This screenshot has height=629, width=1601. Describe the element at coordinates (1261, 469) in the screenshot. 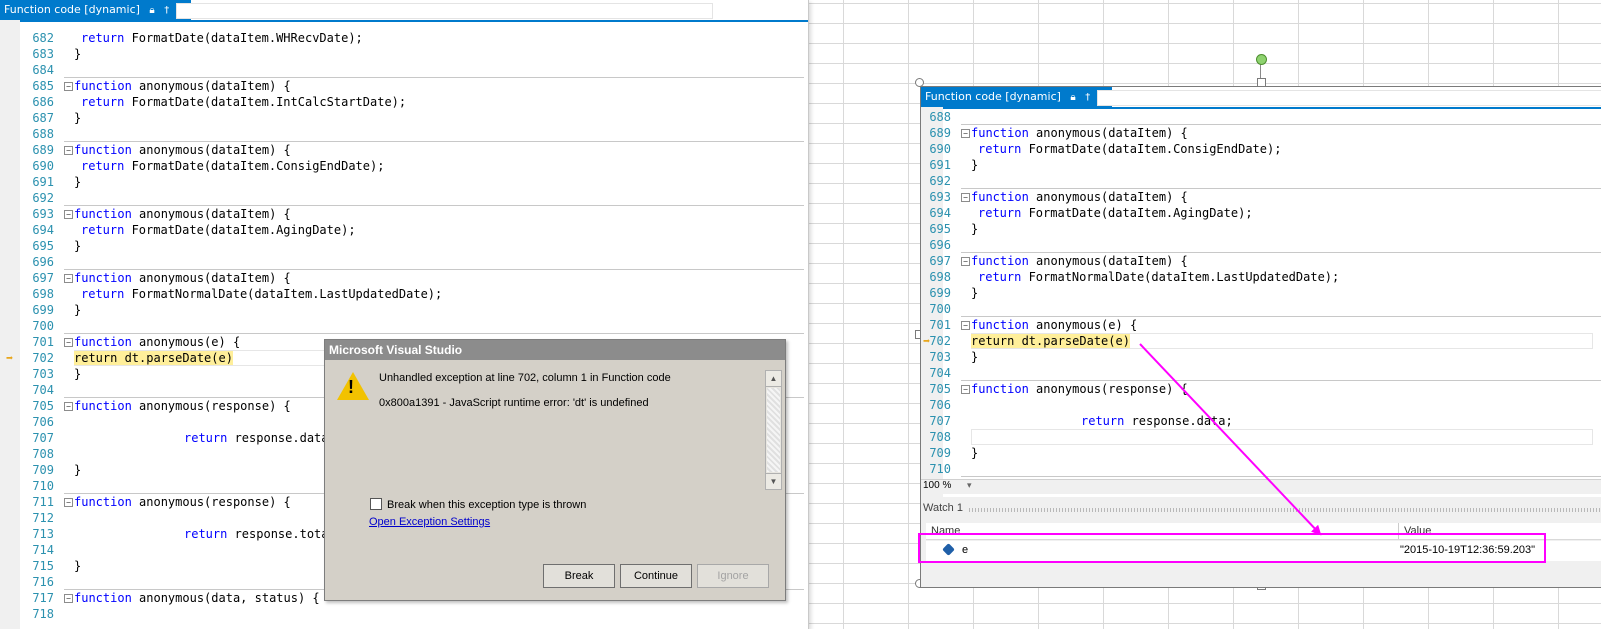

I see `code-line: 710` at that location.